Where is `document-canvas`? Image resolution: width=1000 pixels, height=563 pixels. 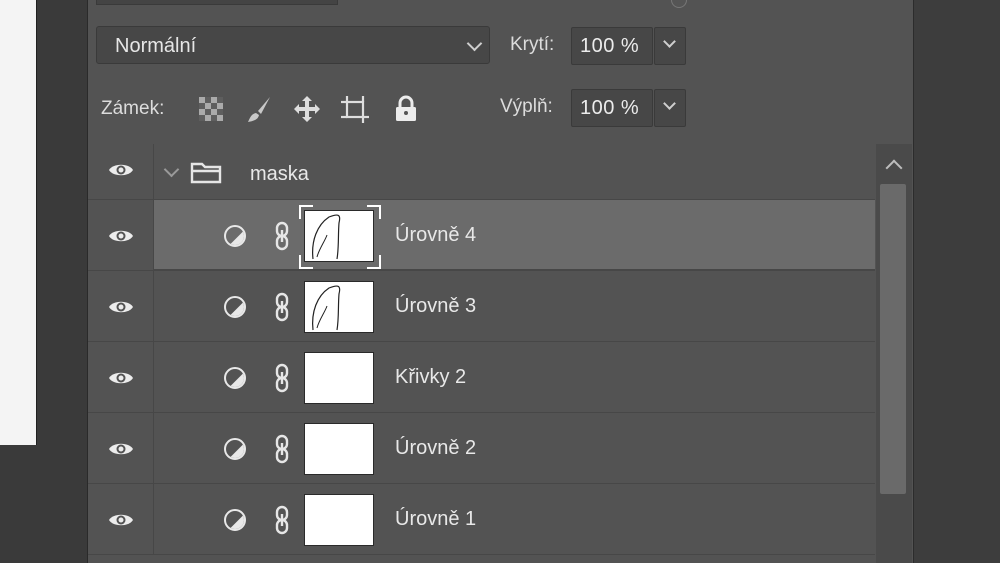 document-canvas is located at coordinates (18, 222).